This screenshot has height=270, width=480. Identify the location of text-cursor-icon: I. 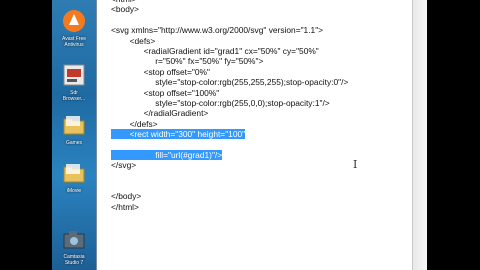
(355, 164).